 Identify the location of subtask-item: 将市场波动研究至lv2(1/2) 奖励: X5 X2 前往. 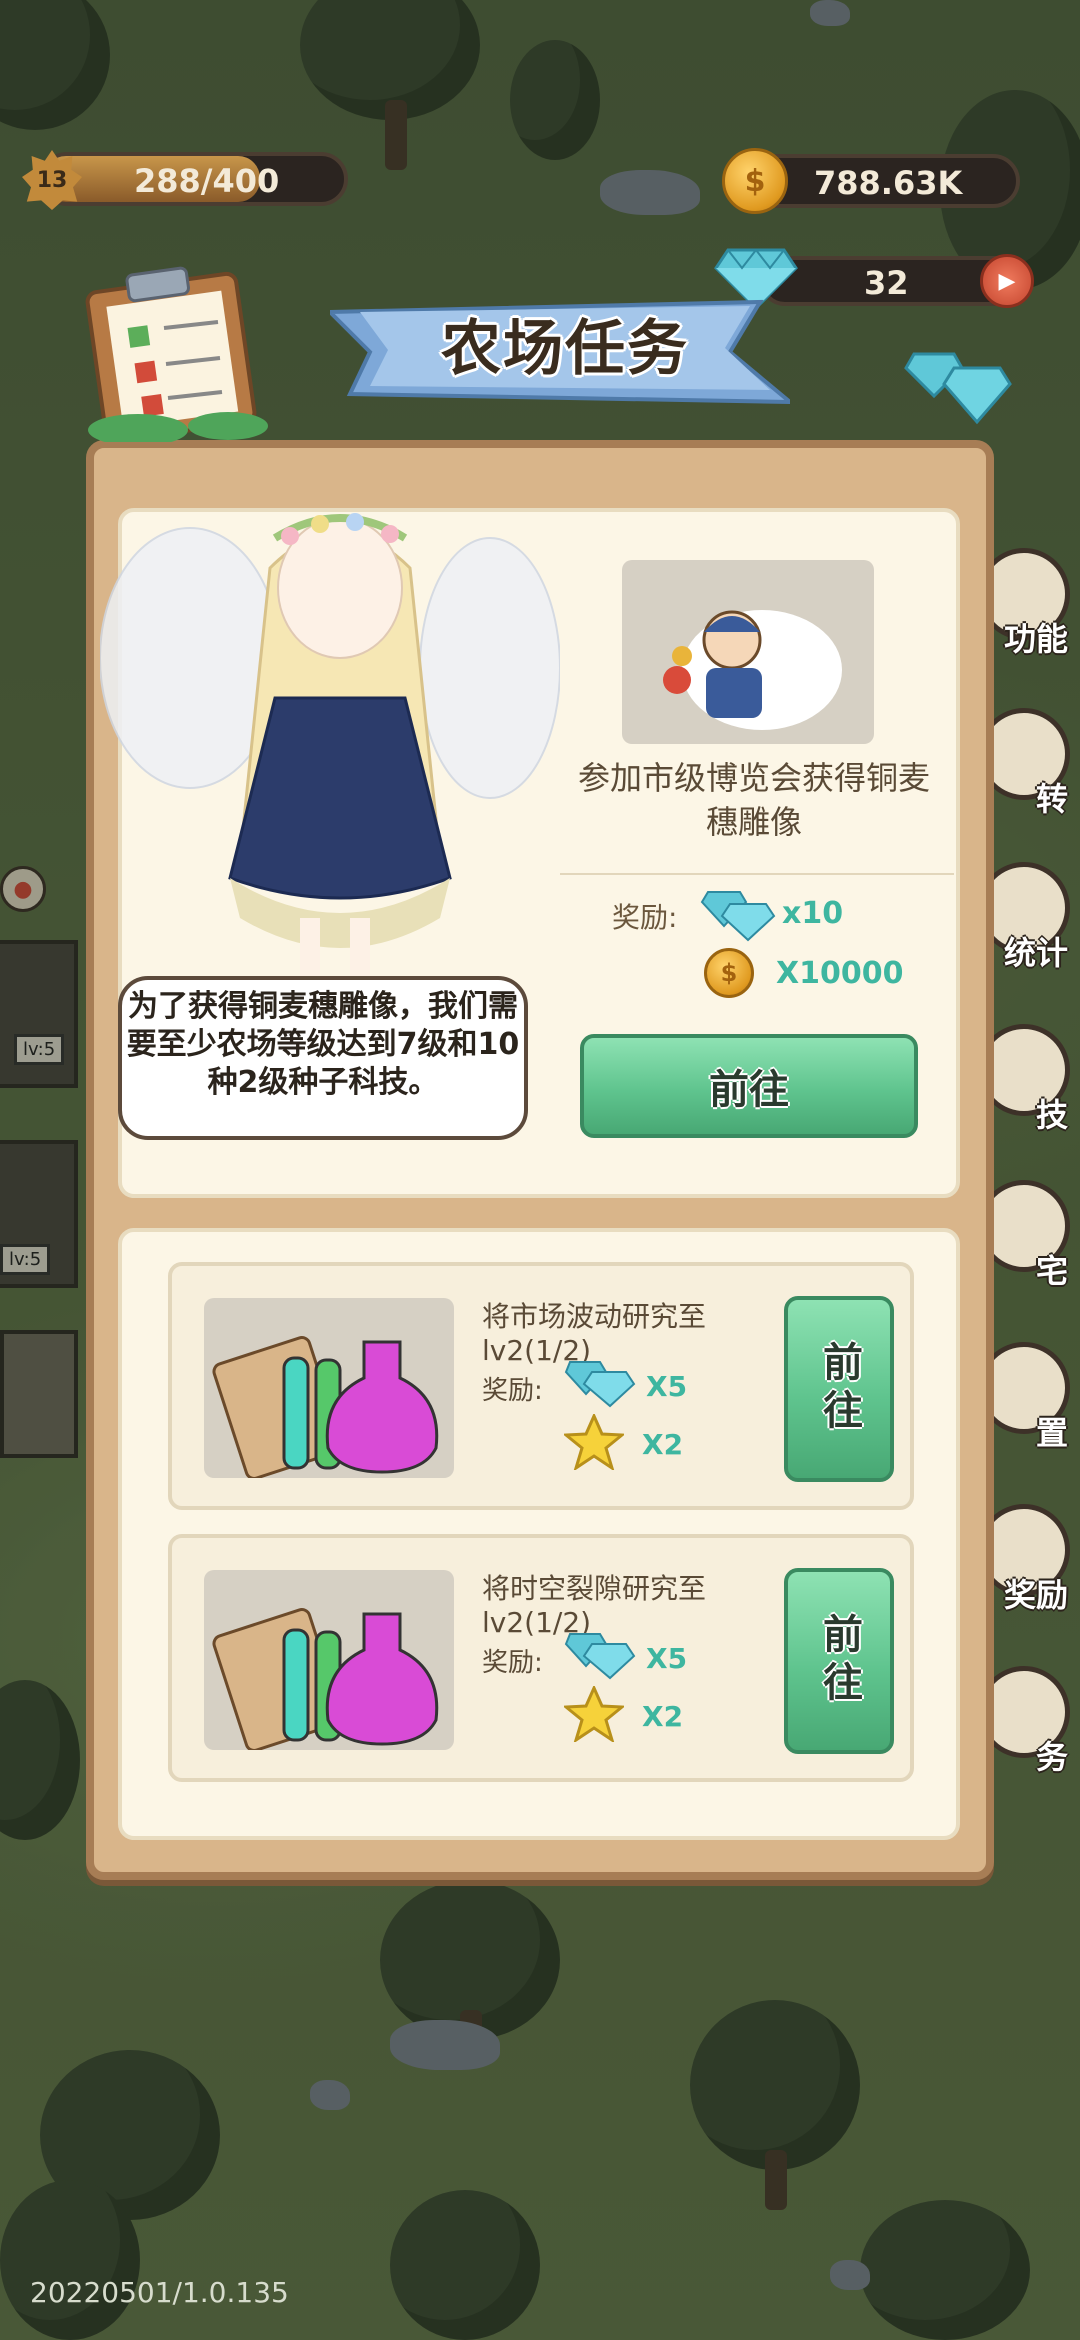
(541, 1386).